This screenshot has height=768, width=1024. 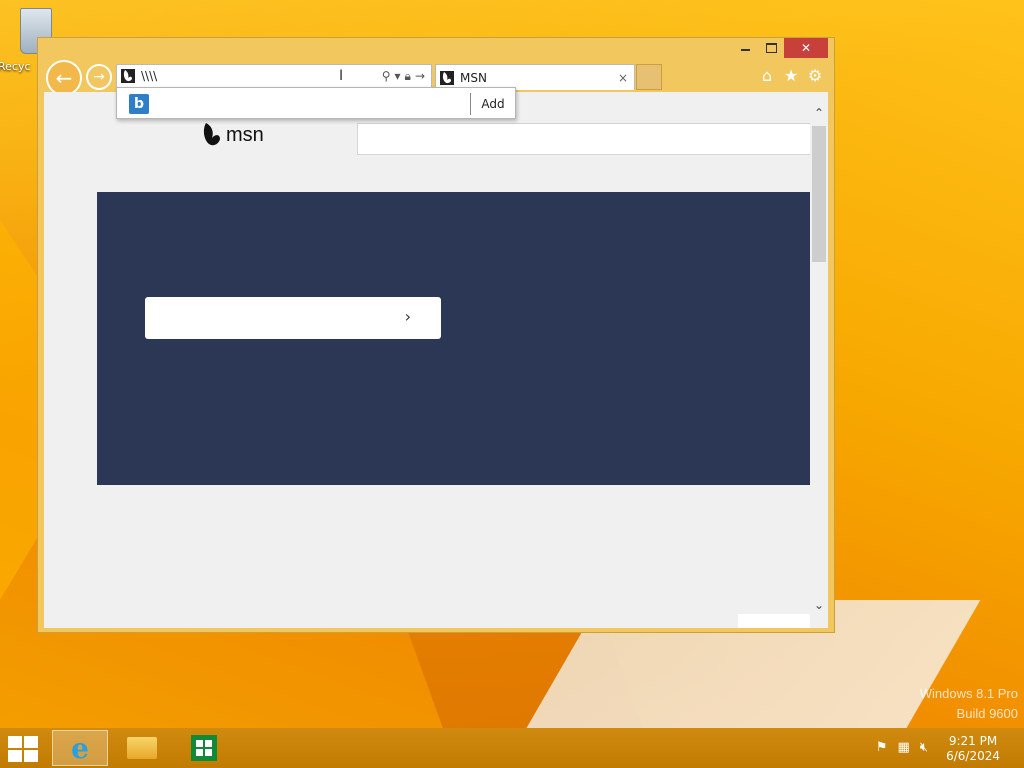 I want to click on back-arrow-icon: ←, so click(x=64, y=78).